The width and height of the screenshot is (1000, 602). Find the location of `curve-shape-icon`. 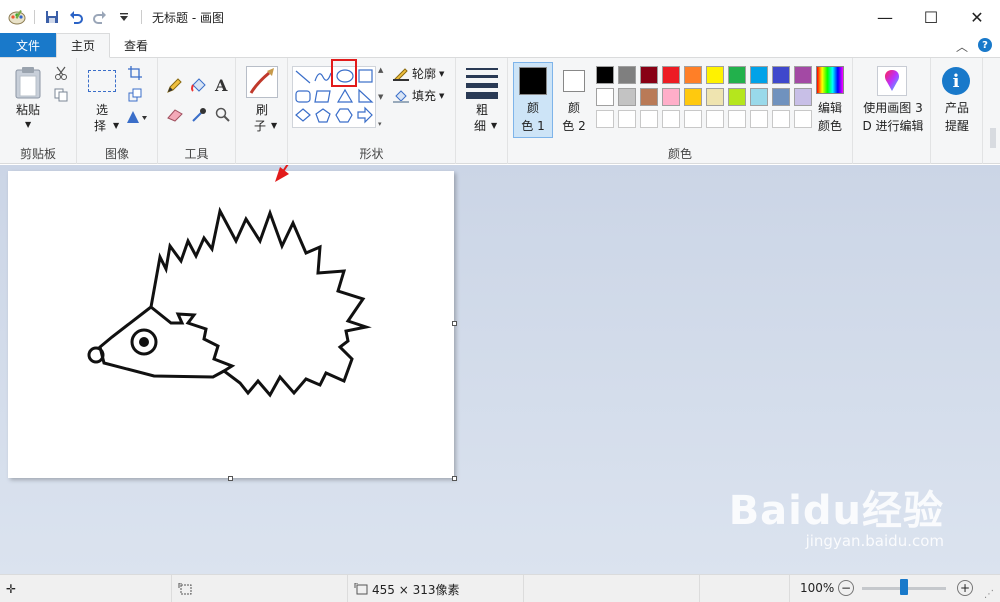

curve-shape-icon is located at coordinates (323, 77).